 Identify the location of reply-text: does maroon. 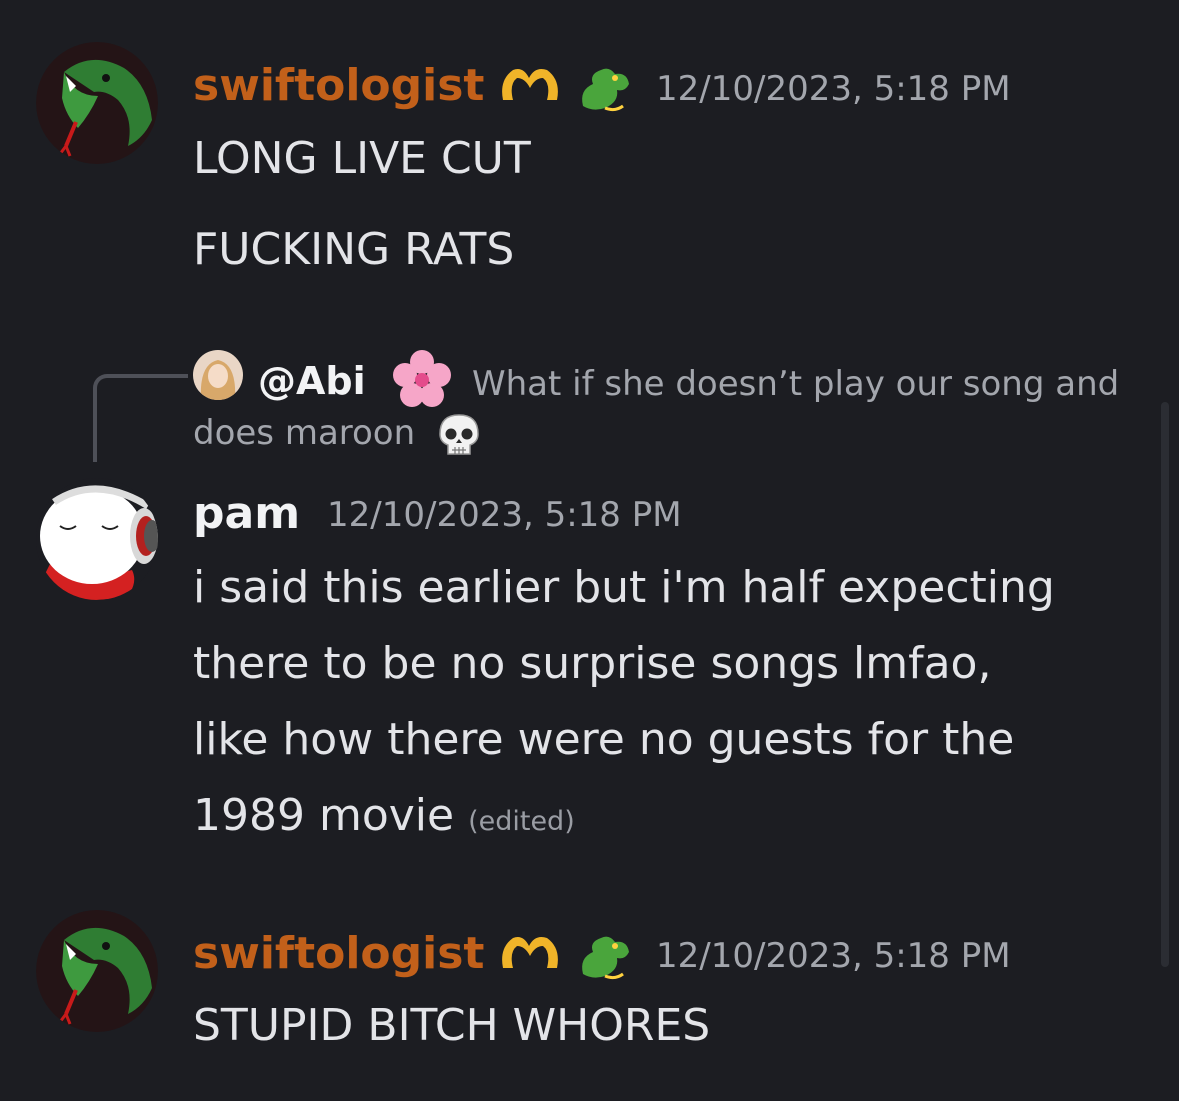
(304, 433).